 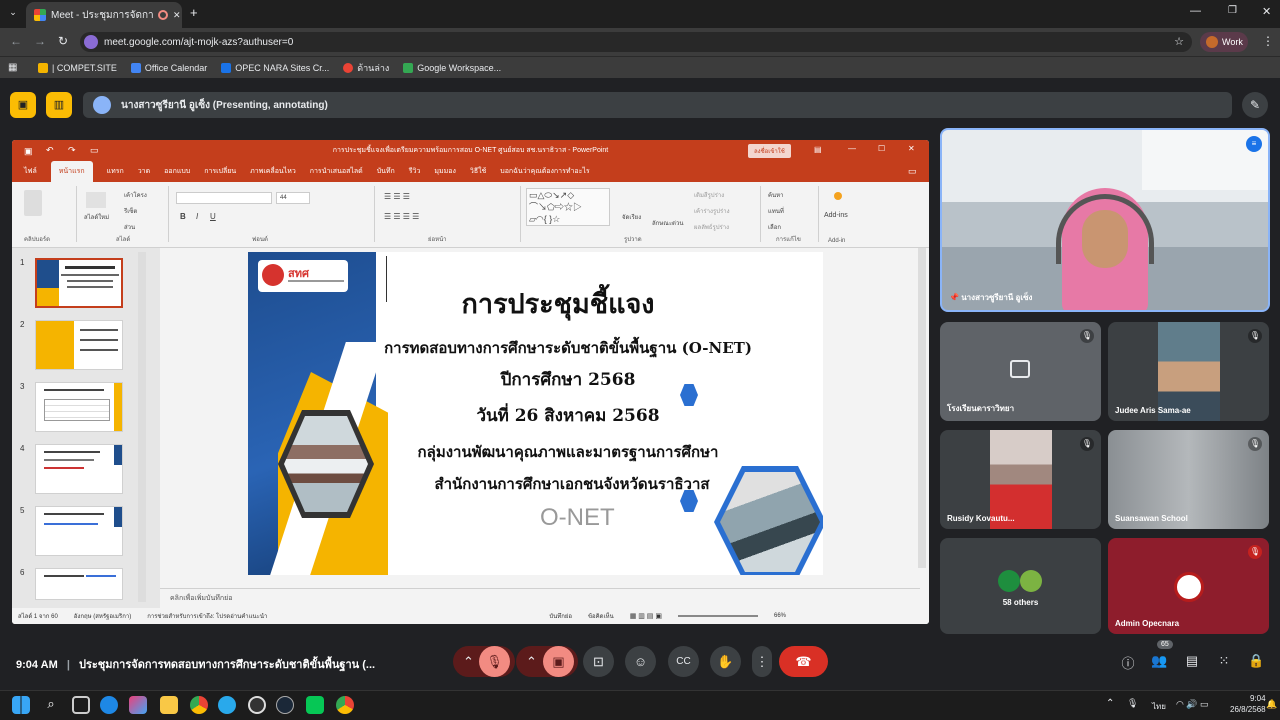 I want to click on minimize-window-icon: —, so click(x=1195, y=11).